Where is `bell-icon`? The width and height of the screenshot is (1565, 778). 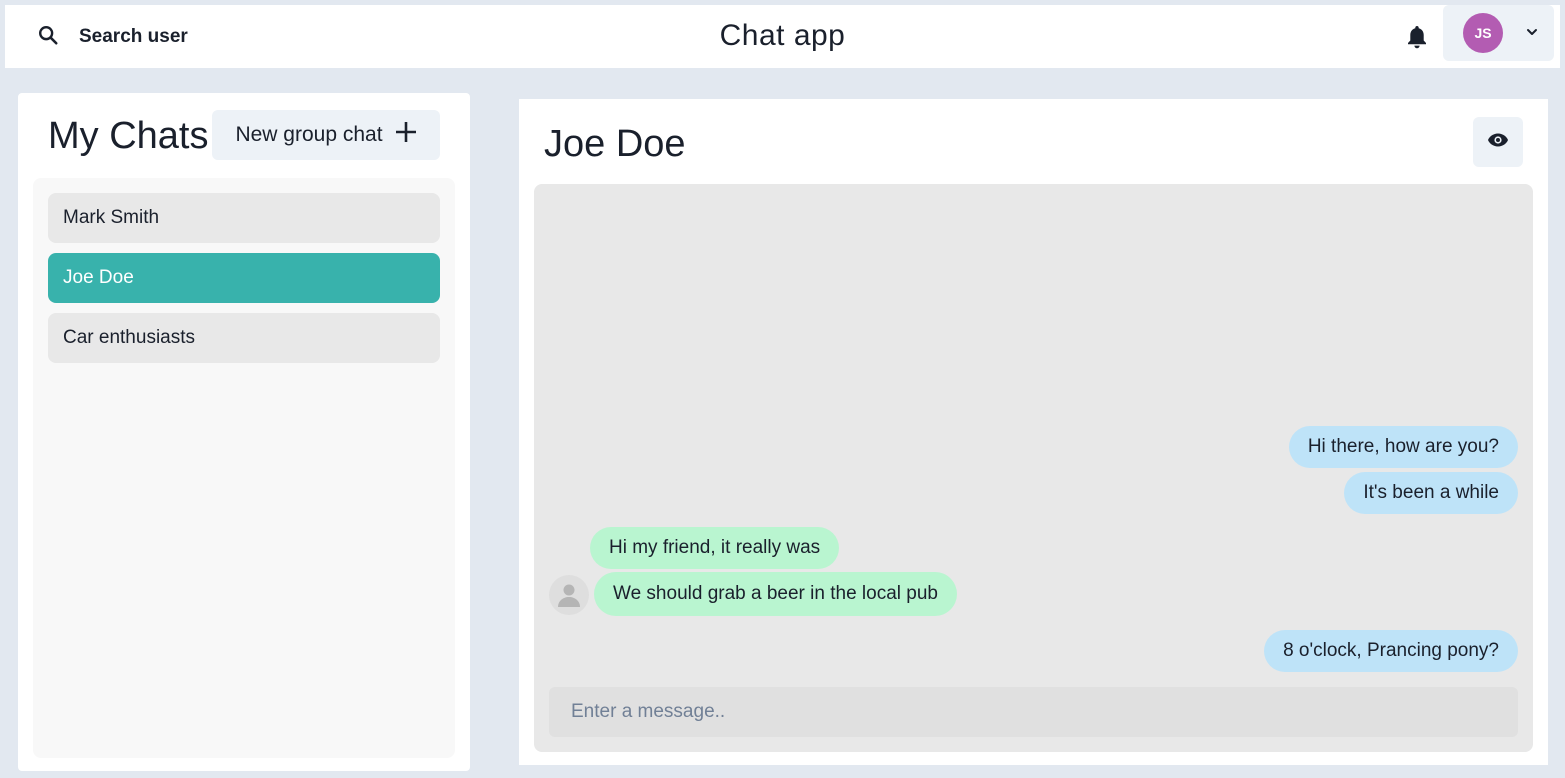 bell-icon is located at coordinates (1417, 37).